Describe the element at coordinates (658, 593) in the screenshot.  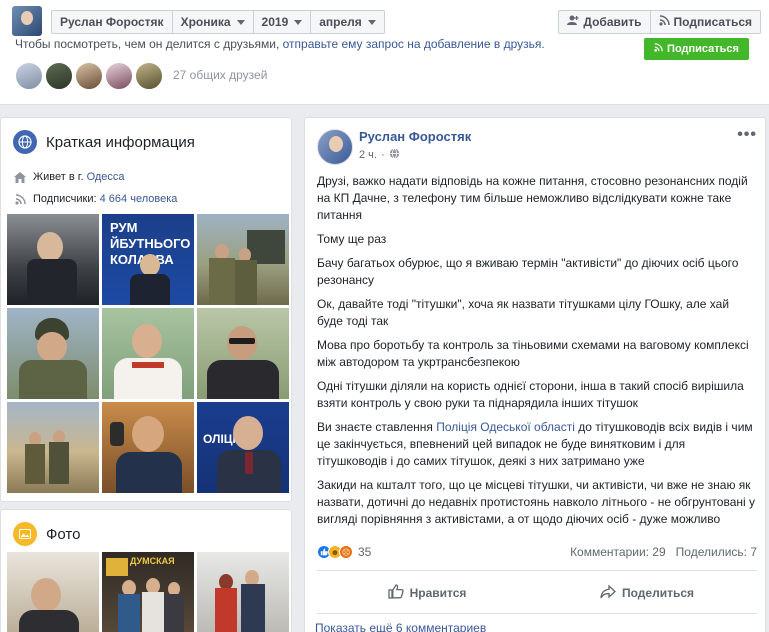
I see `share-label: Поделиться` at that location.